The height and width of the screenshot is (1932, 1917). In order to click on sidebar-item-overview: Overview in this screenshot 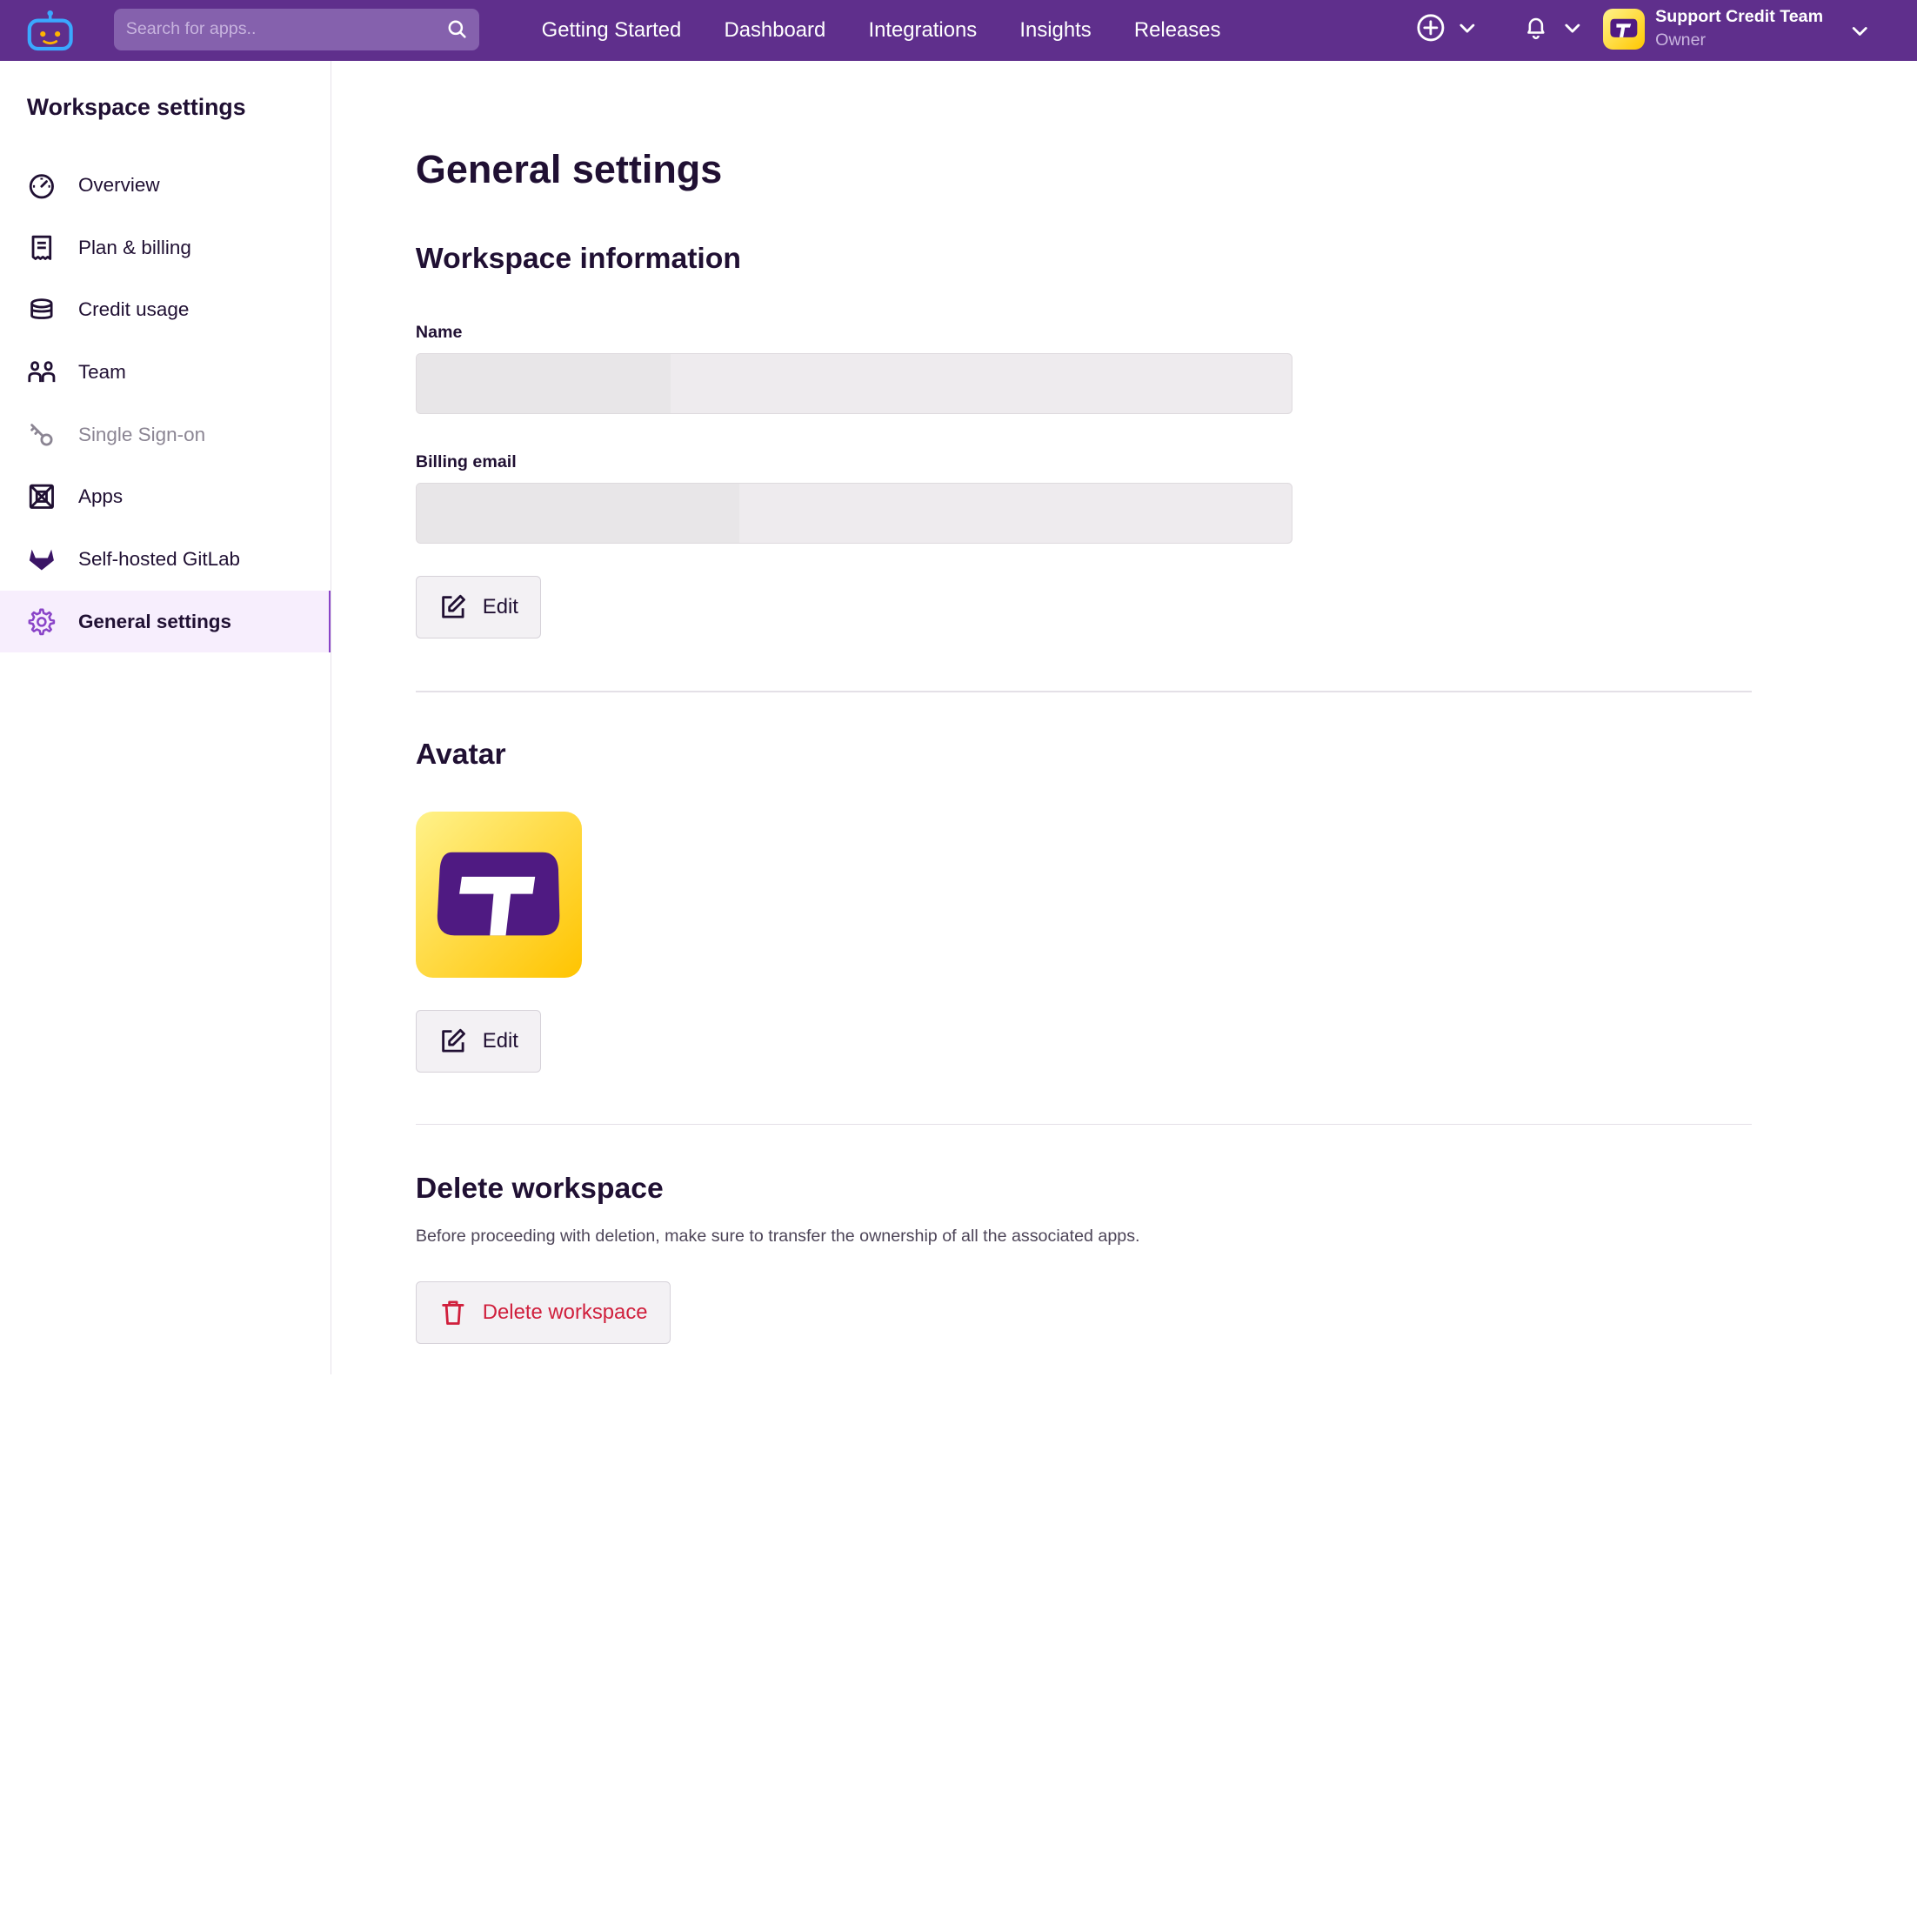, I will do `click(165, 185)`.